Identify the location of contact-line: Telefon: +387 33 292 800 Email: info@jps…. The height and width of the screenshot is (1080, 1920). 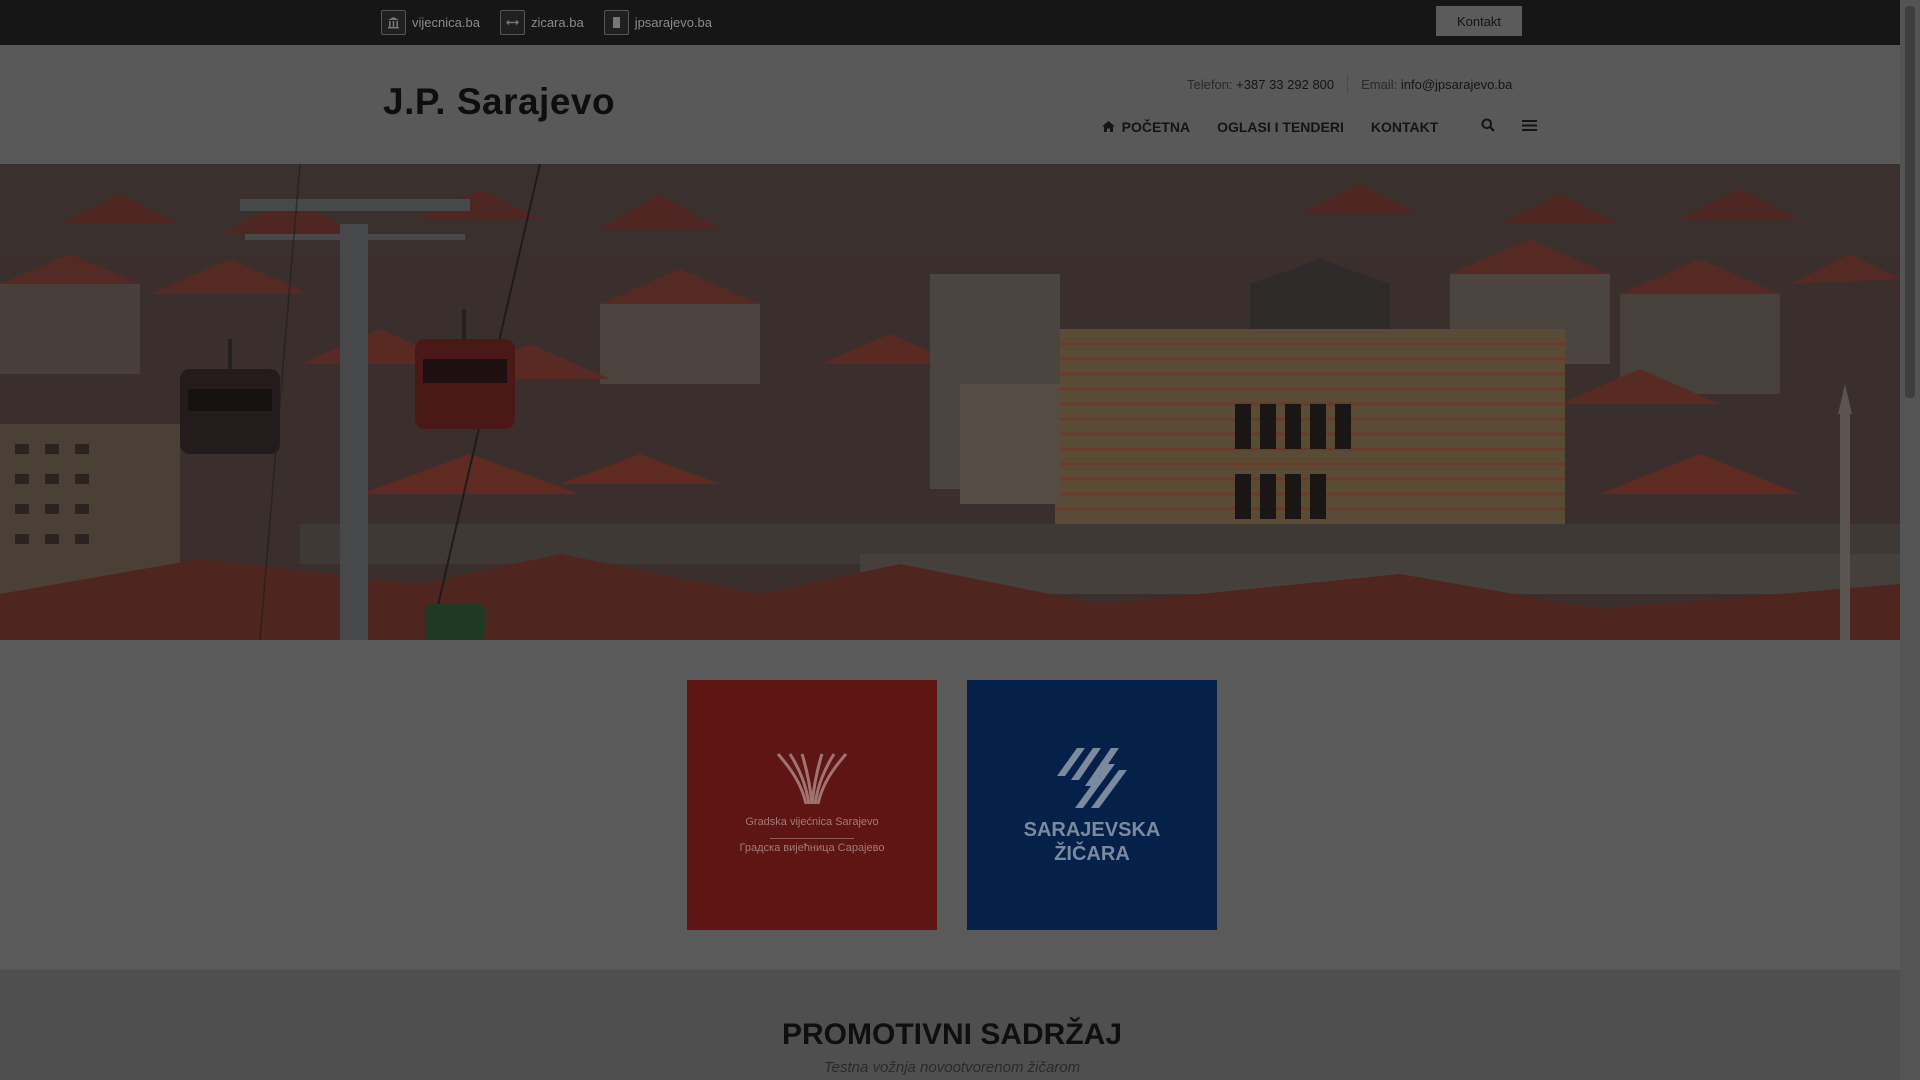
(1349, 84).